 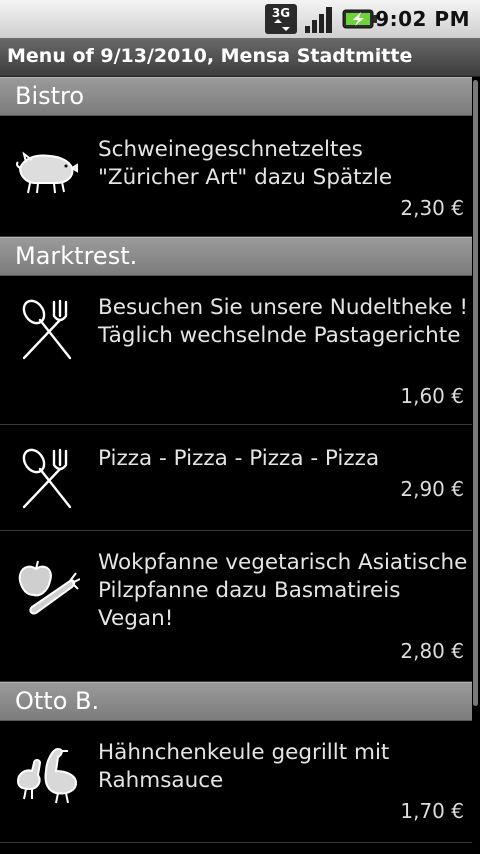 What do you see at coordinates (50, 96) in the screenshot?
I see `section-title: Bistro` at bounding box center [50, 96].